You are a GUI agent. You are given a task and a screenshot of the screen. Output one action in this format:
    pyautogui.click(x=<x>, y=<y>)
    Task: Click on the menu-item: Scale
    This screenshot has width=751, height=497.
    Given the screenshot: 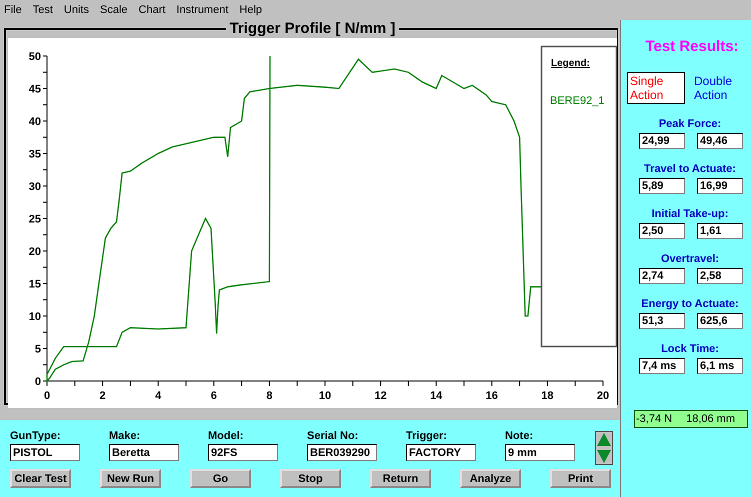 What is the action you would take?
    pyautogui.click(x=114, y=10)
    